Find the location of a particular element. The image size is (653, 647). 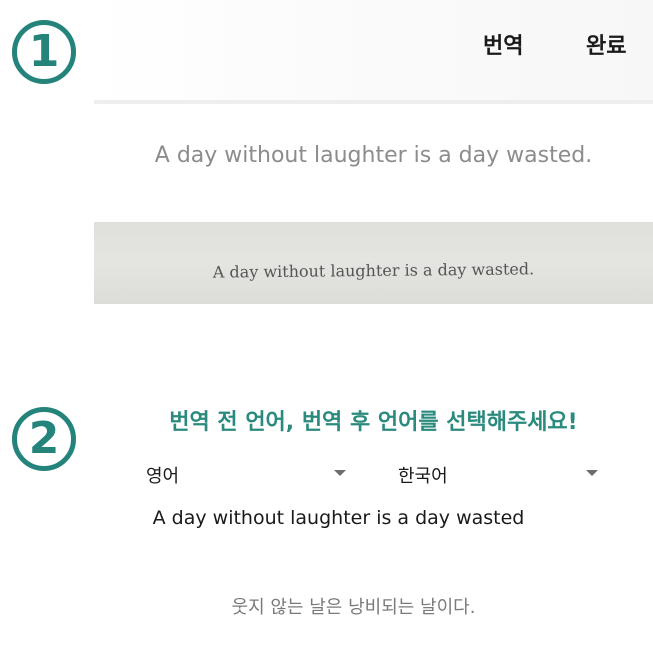

recognized-text: A day without laughter is a day wasted. is located at coordinates (373, 155).